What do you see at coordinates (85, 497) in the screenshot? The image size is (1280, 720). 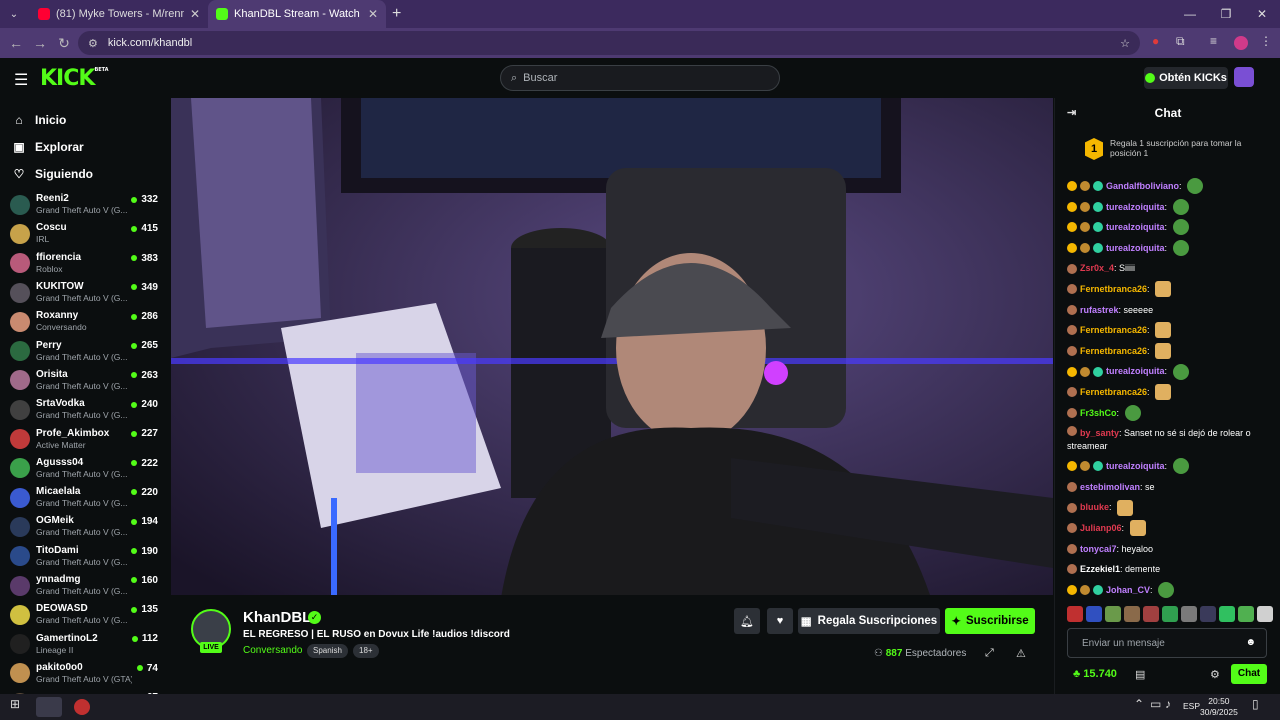 I see `sidebar-channel: Micaelala Grand Theft Auto V (G... 220` at bounding box center [85, 497].